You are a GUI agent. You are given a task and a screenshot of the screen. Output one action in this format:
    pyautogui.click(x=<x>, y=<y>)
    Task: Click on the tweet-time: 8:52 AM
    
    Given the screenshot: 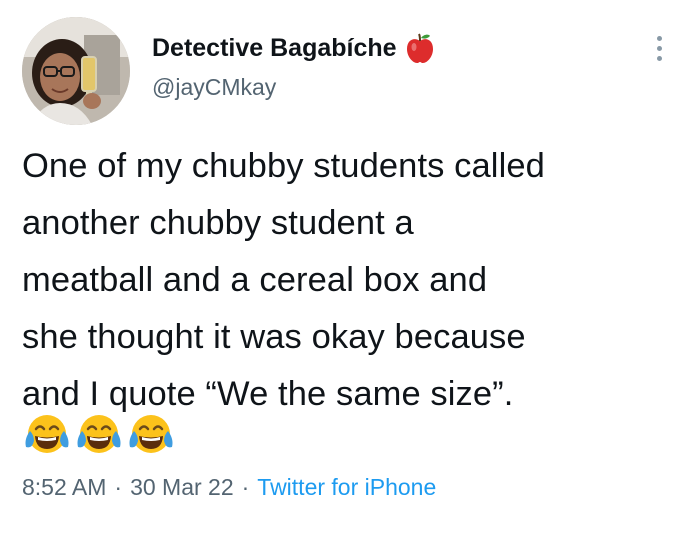 What is the action you would take?
    pyautogui.click(x=64, y=487)
    